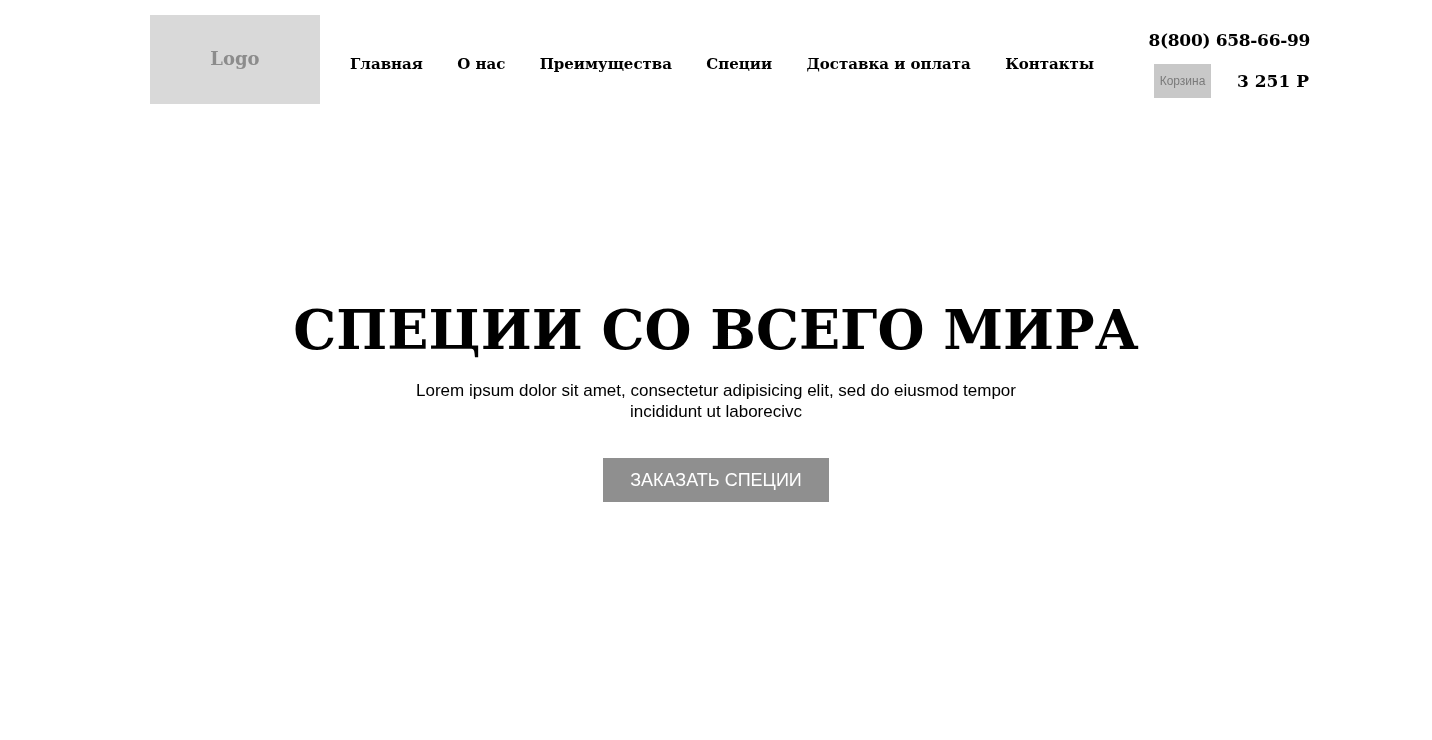  I want to click on nav-link: Преимущества, so click(605, 64).